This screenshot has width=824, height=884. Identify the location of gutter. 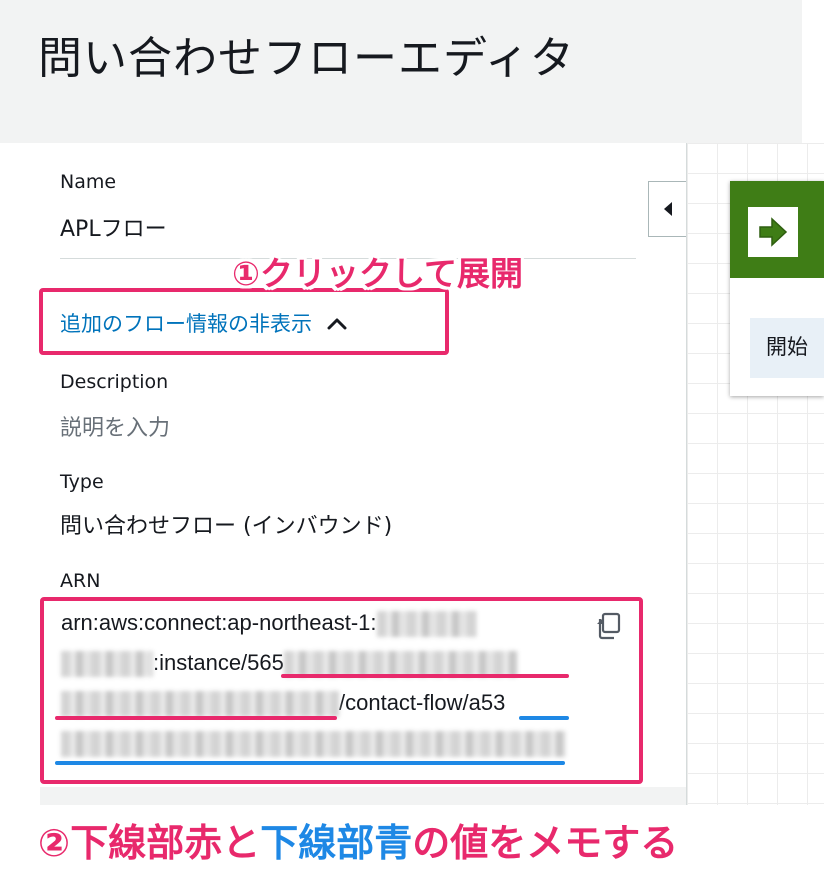
(813, 71).